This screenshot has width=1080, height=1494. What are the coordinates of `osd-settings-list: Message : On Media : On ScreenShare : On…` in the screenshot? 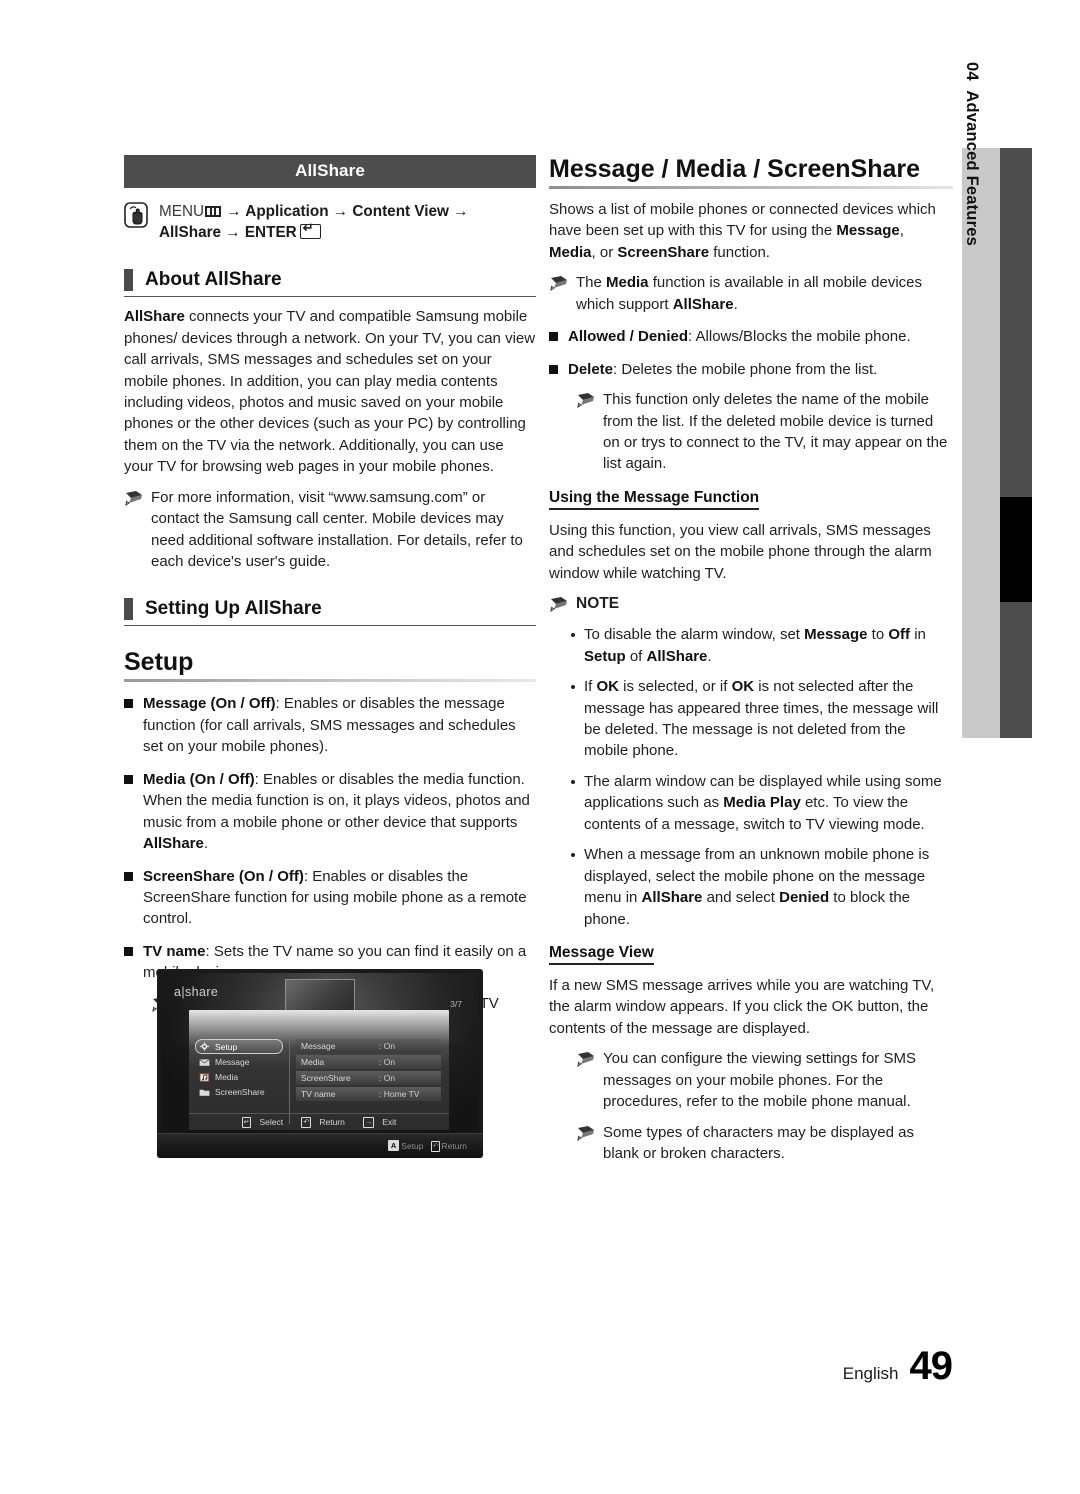 It's located at (368, 1071).